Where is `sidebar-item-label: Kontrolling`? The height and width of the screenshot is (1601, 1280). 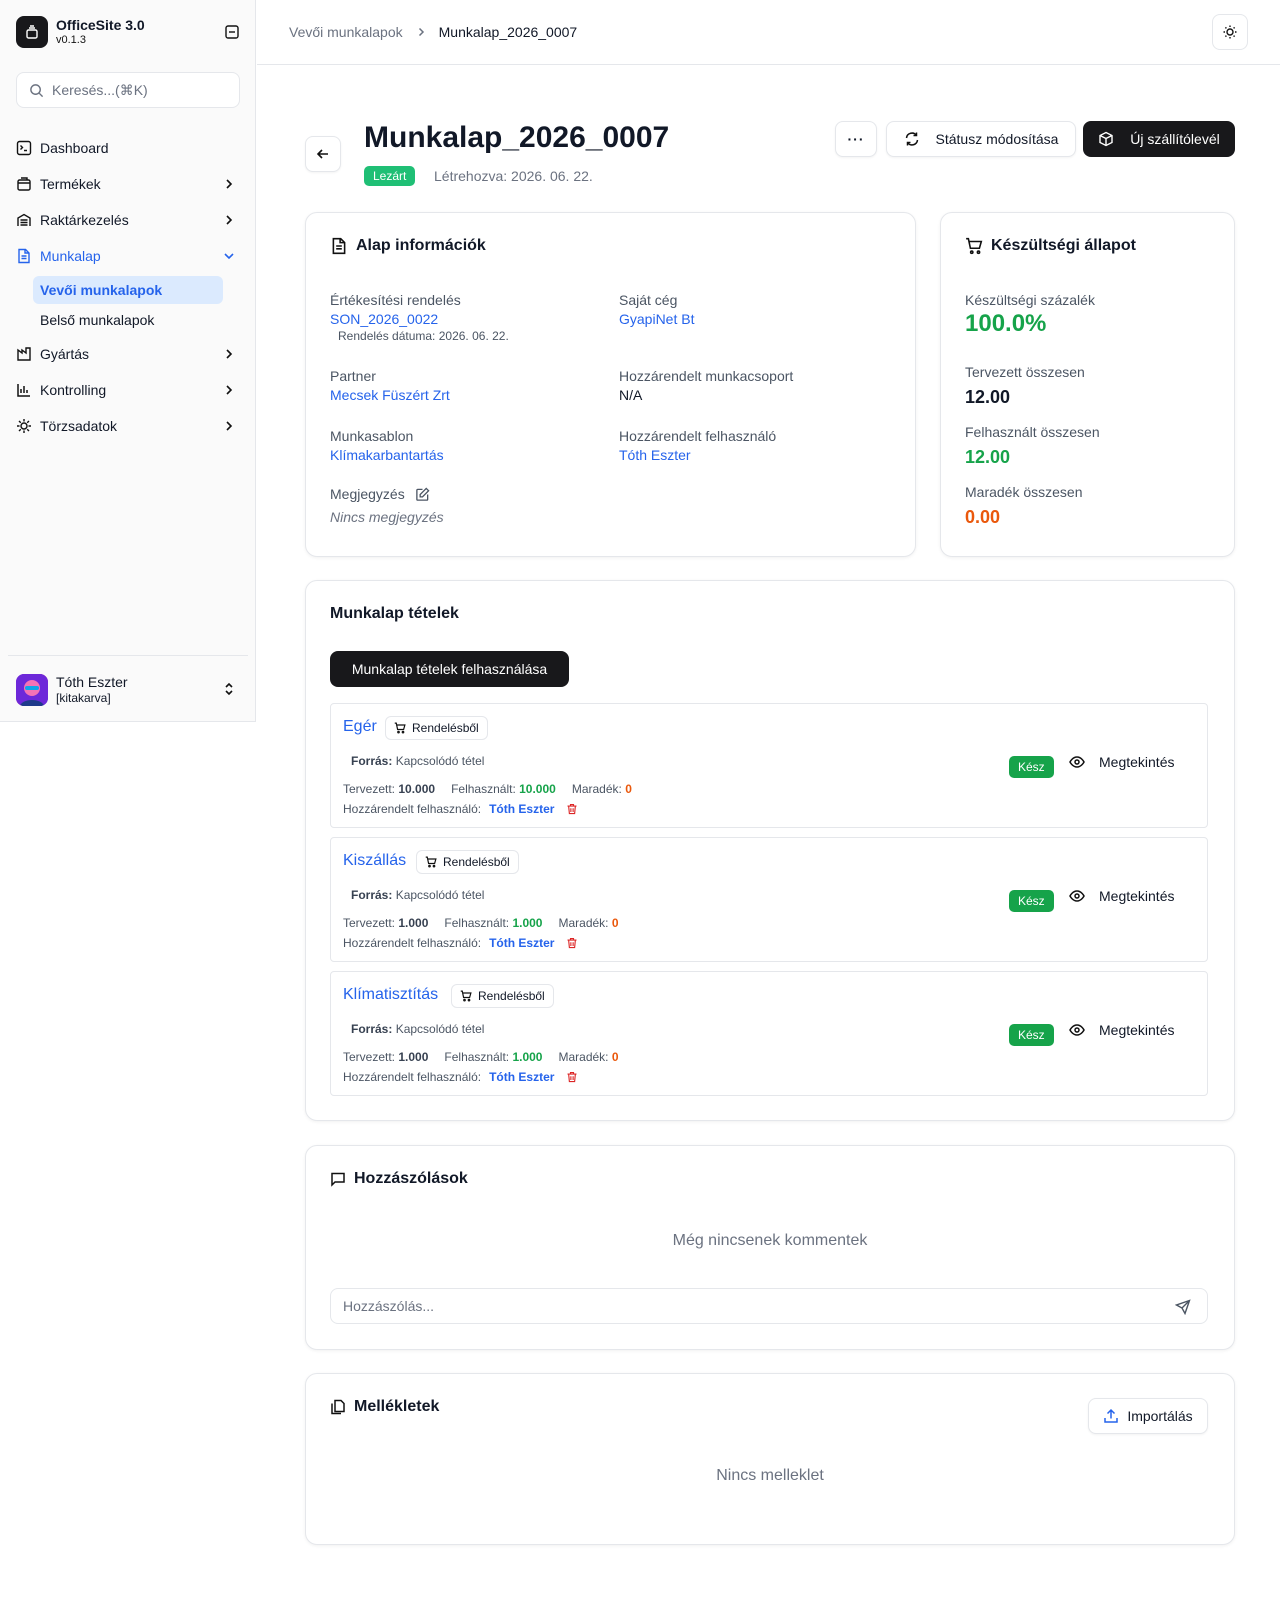 sidebar-item-label: Kontrolling is located at coordinates (73, 390).